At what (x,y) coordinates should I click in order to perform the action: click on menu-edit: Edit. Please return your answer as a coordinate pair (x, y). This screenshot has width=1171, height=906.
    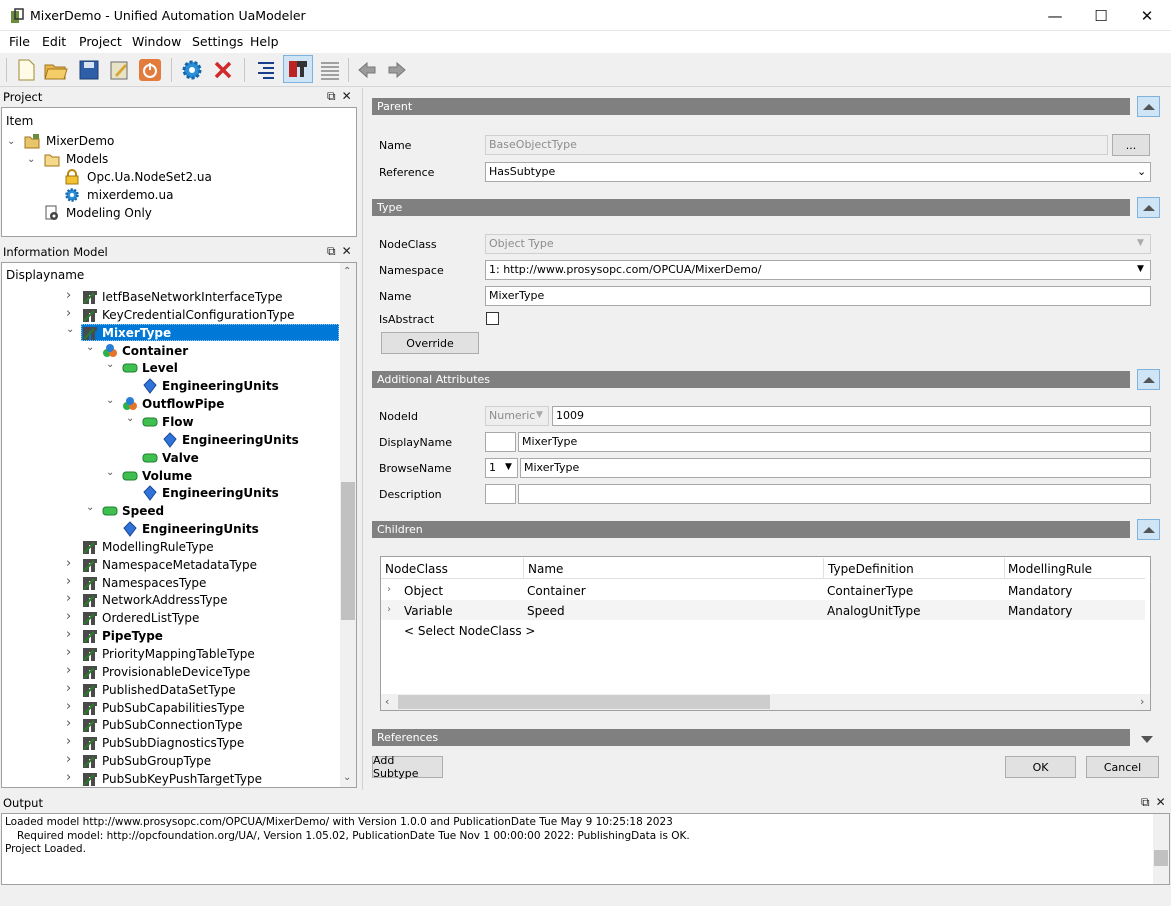
    Looking at the image, I should click on (54, 41).